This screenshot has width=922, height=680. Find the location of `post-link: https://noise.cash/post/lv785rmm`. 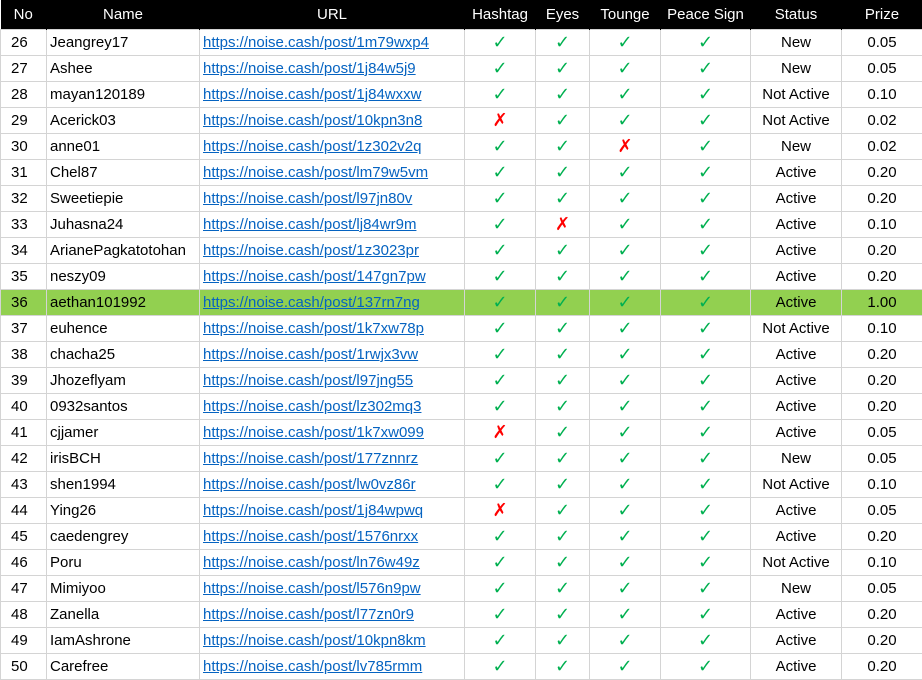

post-link: https://noise.cash/post/lv785rmm is located at coordinates (312, 666).